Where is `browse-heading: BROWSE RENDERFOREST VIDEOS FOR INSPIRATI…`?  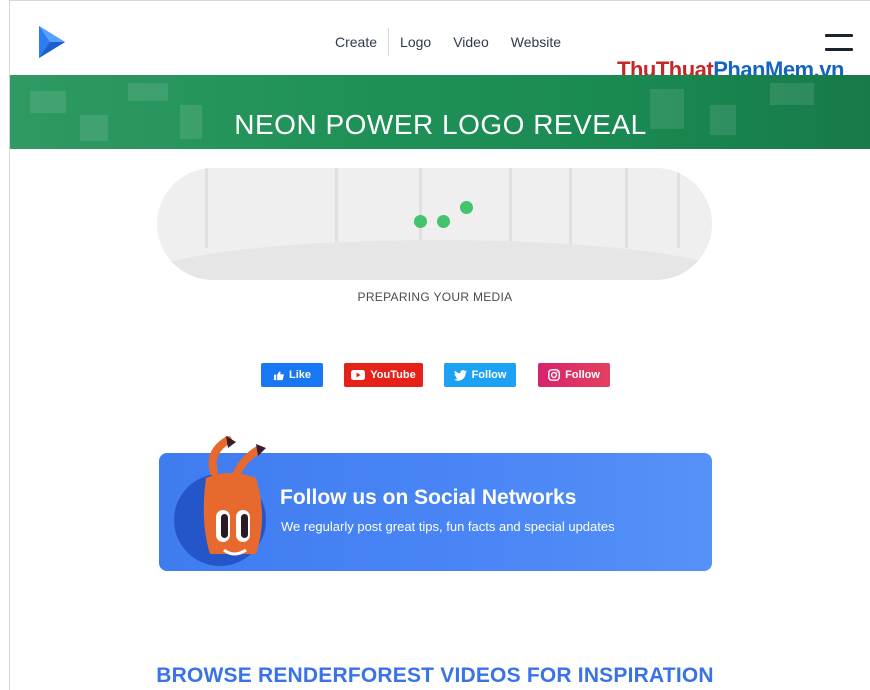 browse-heading: BROWSE RENDERFOREST VIDEOS FOR INSPIRATI… is located at coordinates (435, 675).